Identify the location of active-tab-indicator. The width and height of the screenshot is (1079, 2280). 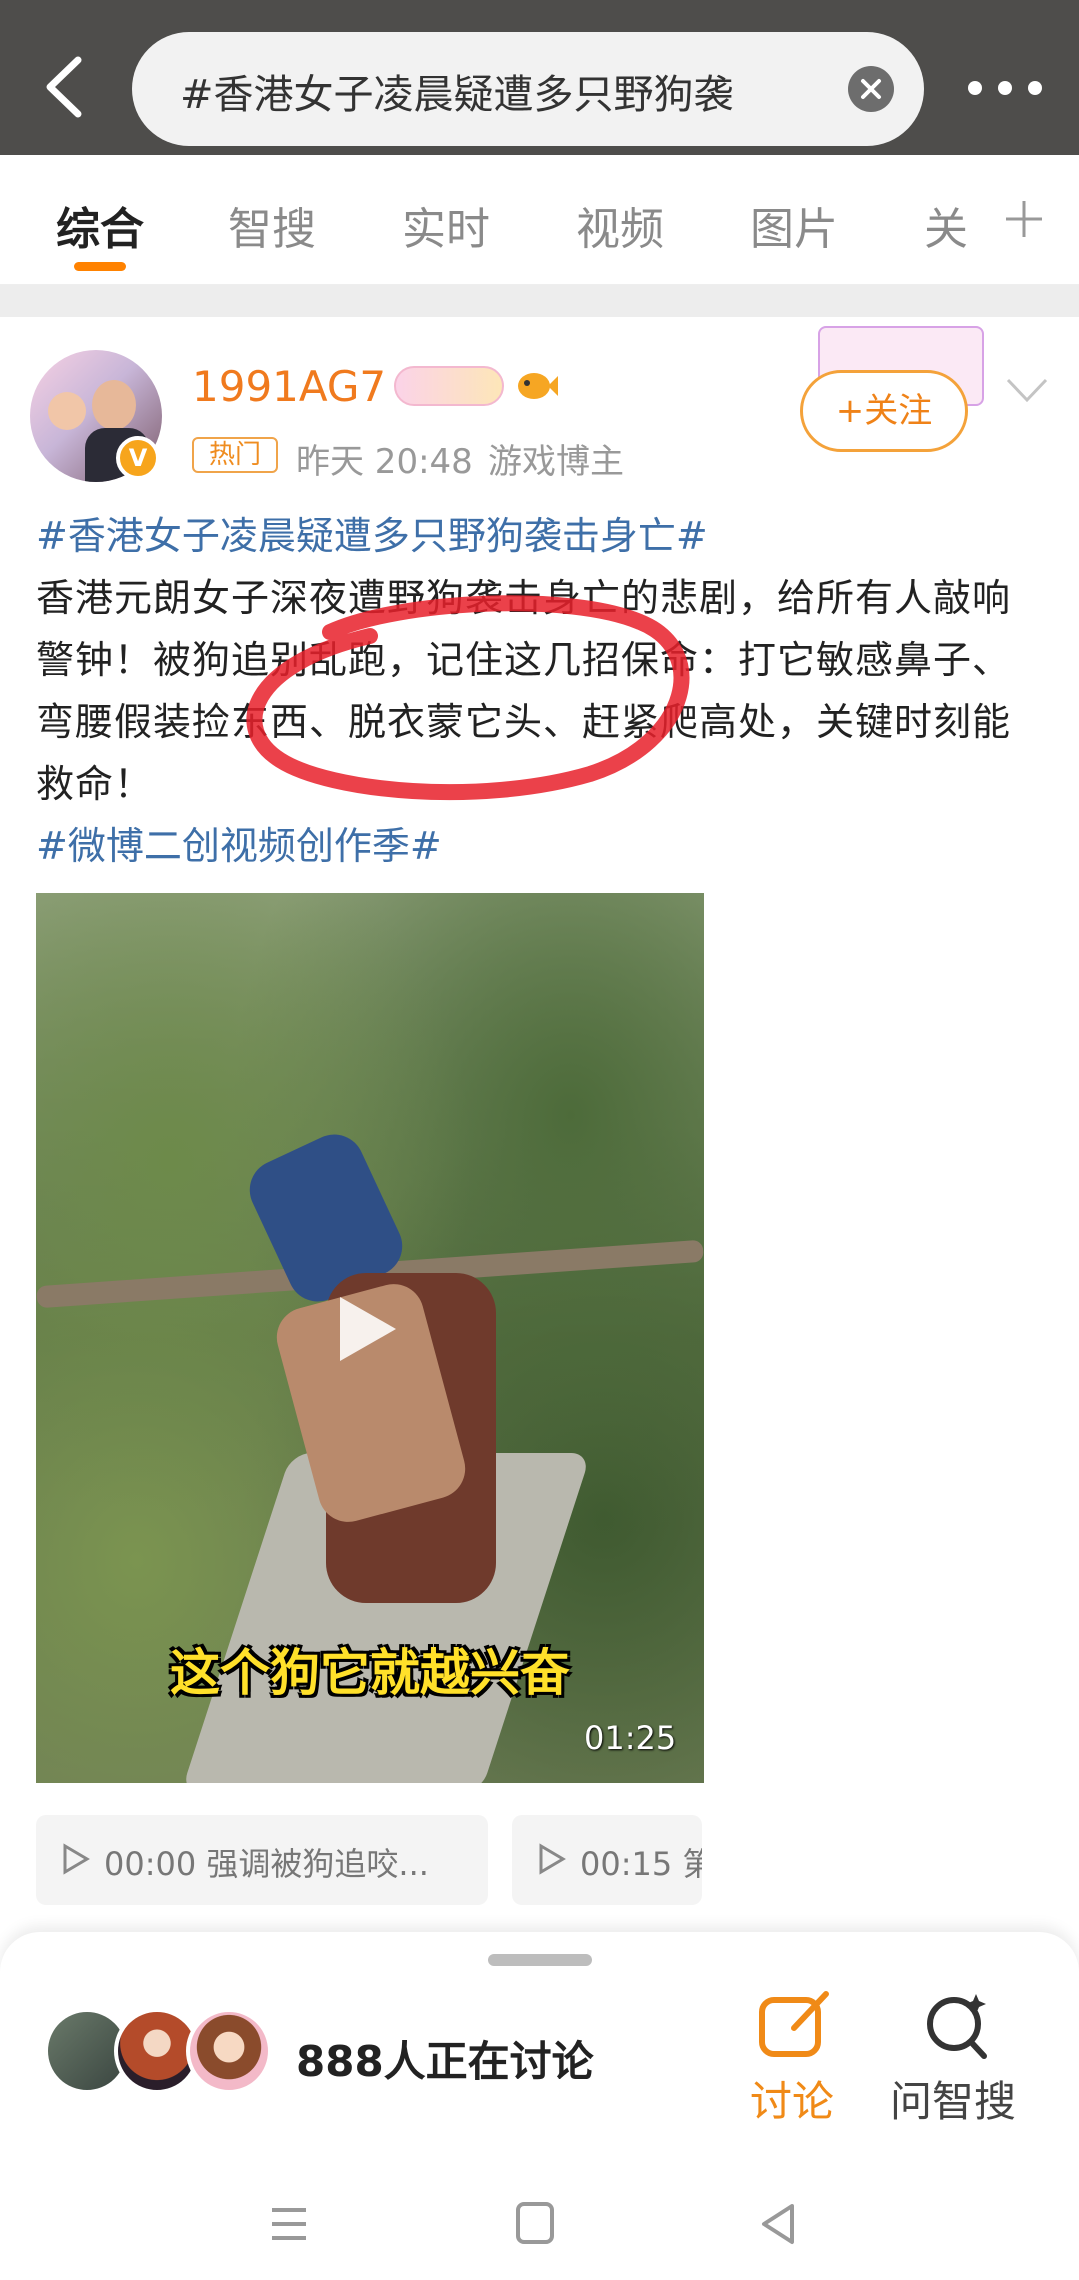
(100, 266).